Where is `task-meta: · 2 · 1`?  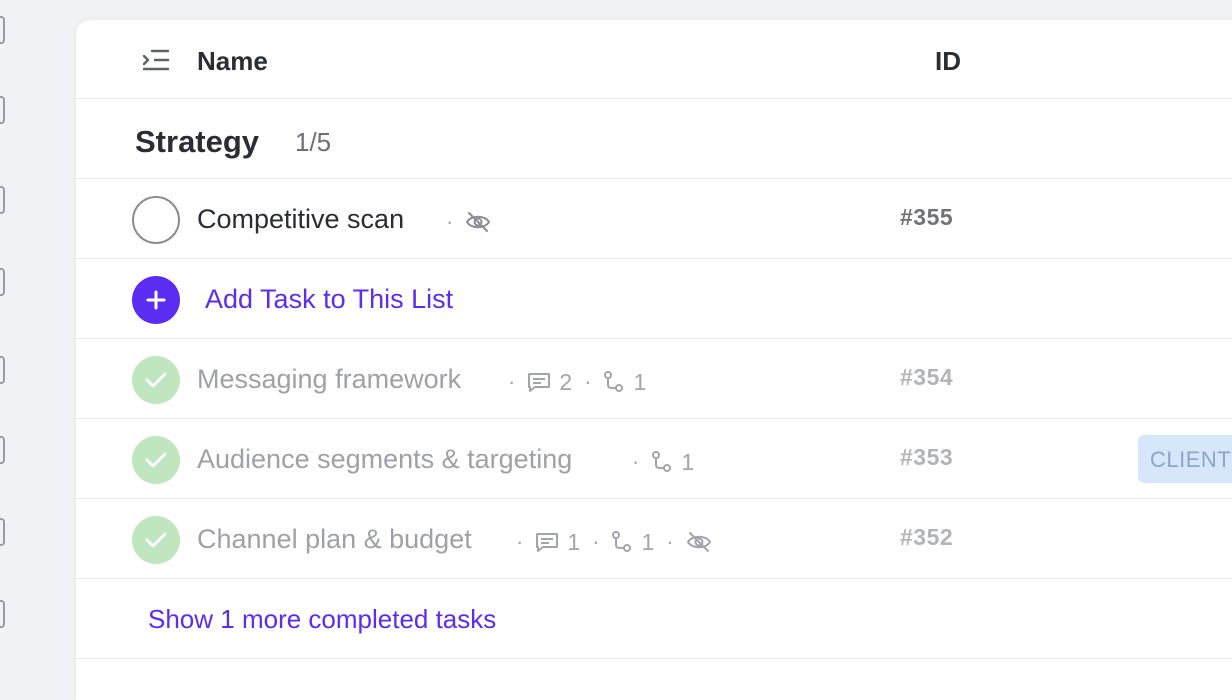
task-meta: · 2 · 1 is located at coordinates (575, 382).